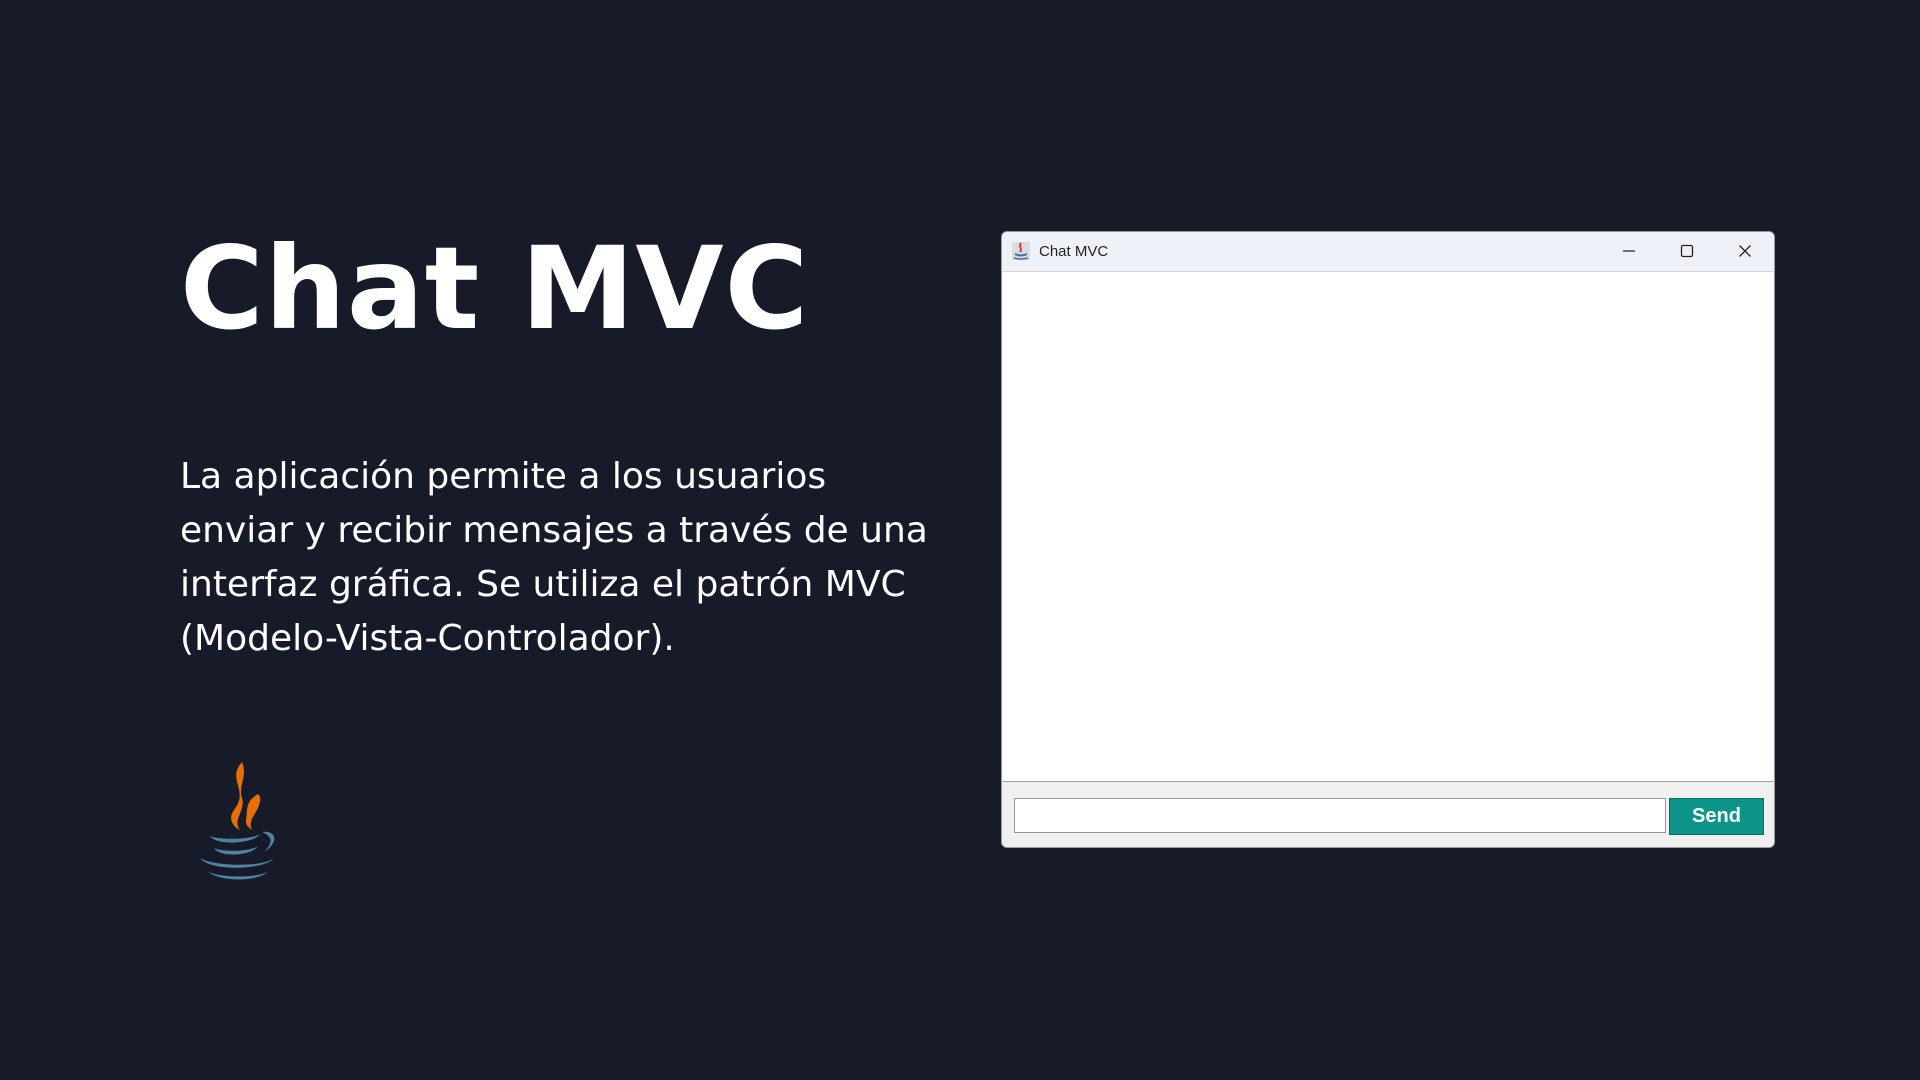 This screenshot has height=1080, width=1920. What do you see at coordinates (237, 821) in the screenshot?
I see `java-coffee-cup-icon` at bounding box center [237, 821].